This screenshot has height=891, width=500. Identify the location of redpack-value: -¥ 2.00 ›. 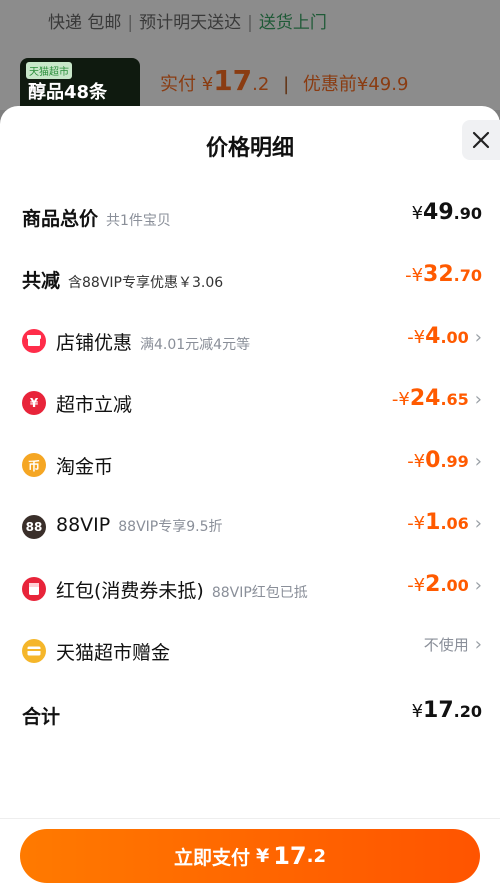
(444, 584).